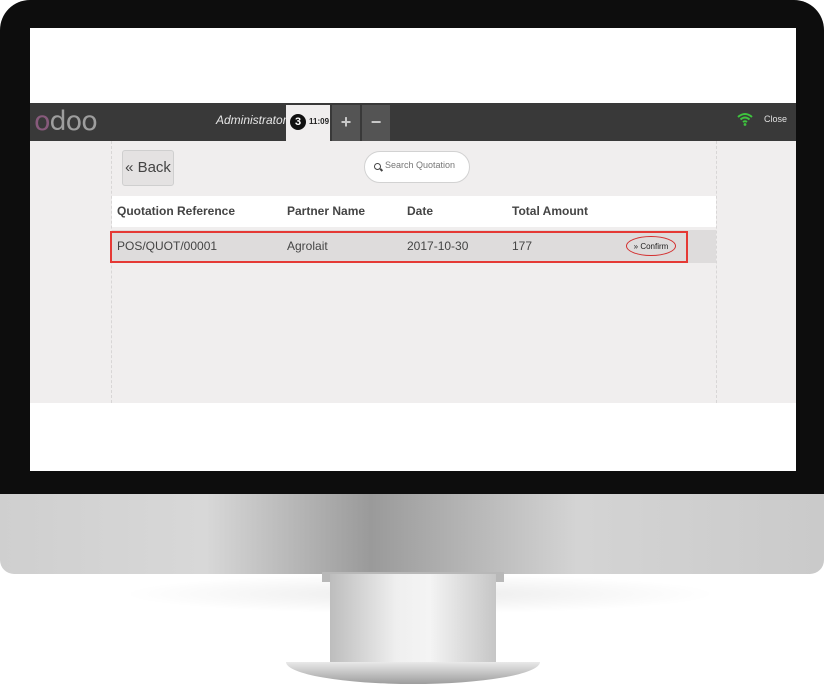 Image resolution: width=824 pixels, height=686 pixels. I want to click on remove-order-button: −, so click(376, 123).